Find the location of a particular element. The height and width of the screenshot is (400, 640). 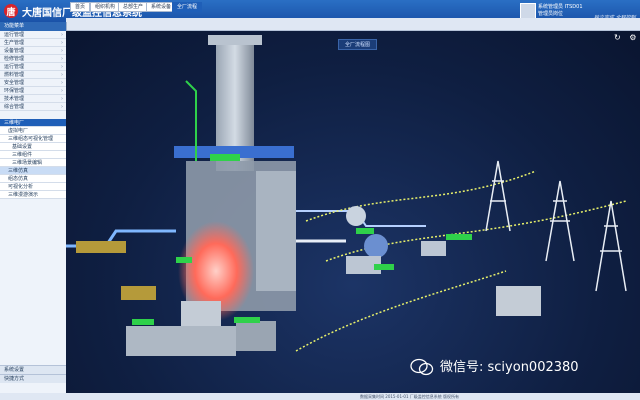

wechat-watermark: 微信号: sciyon002380 is located at coordinates (509, 367).